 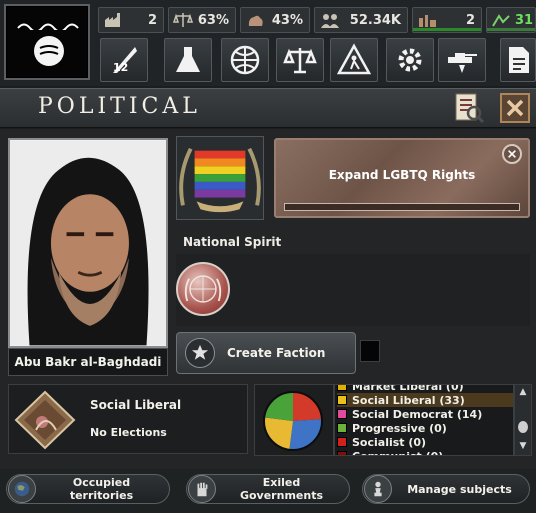 I want to click on resource-value: 63%, so click(x=213, y=20).